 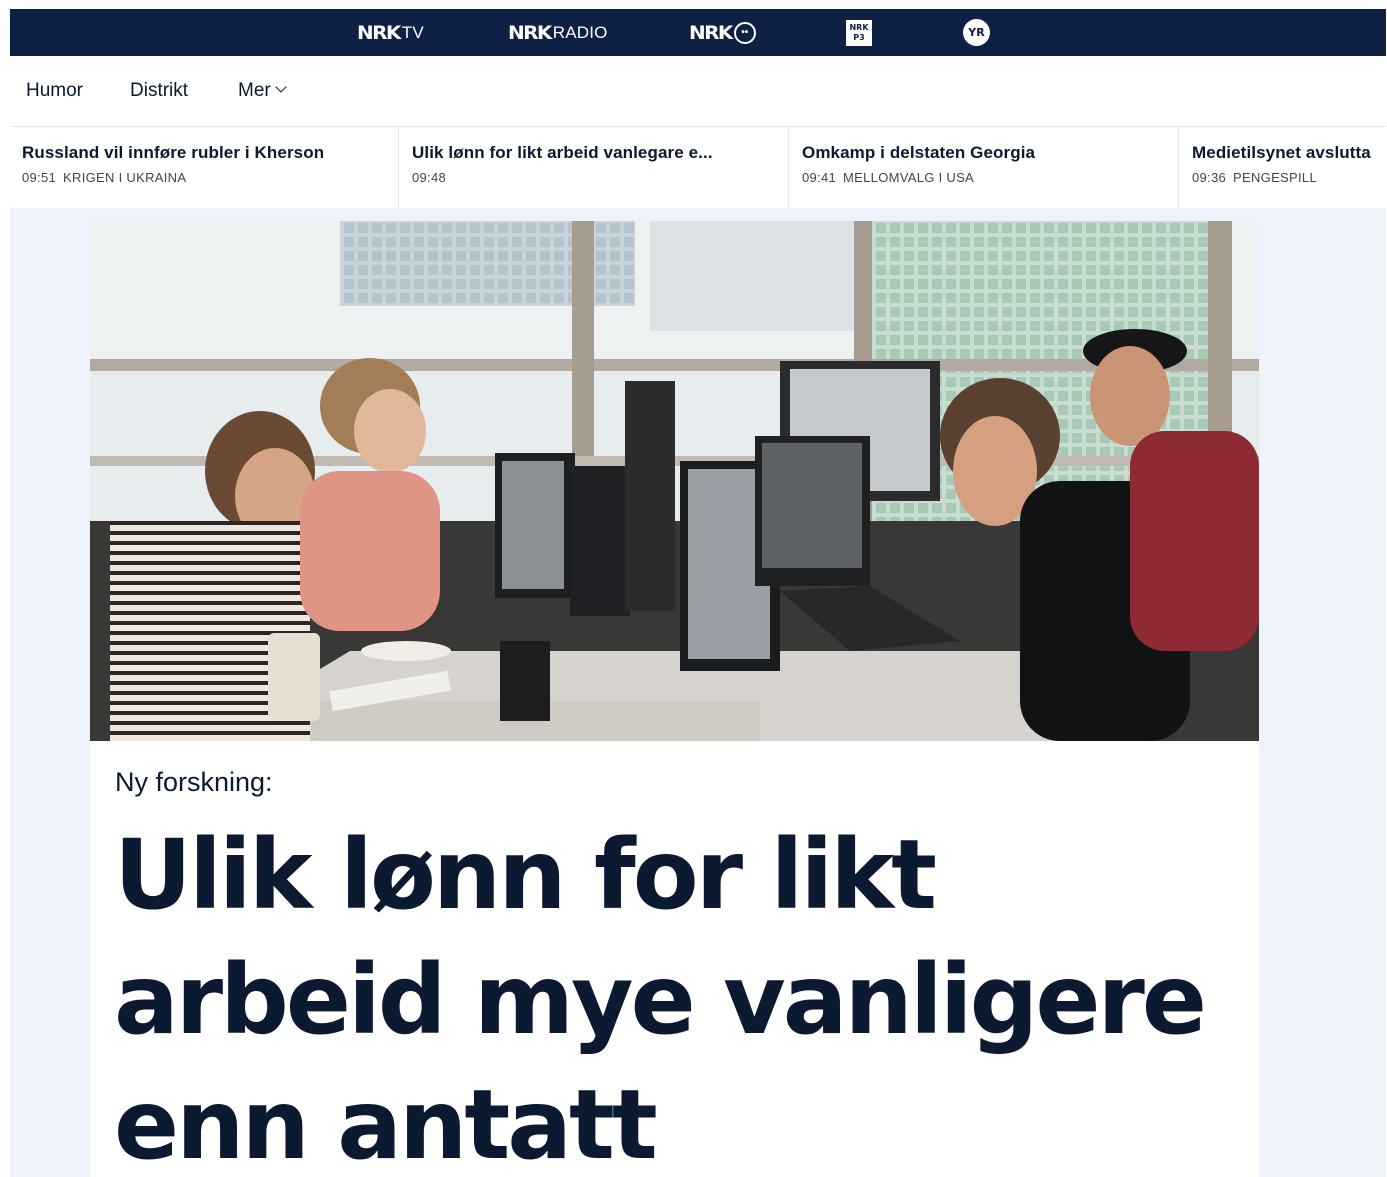 I want to click on ticker-time: 09:48, so click(x=429, y=177).